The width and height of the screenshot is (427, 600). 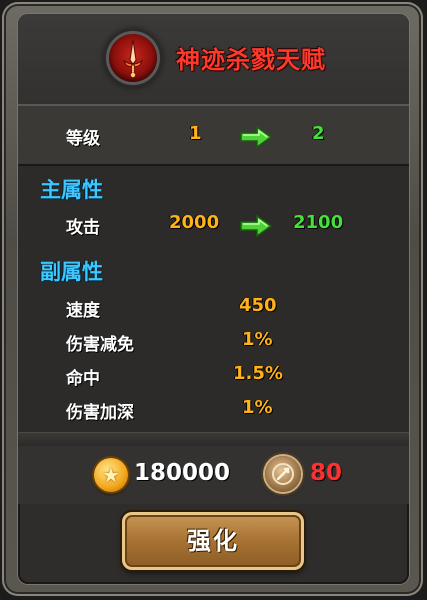 I want to click on main-attributes-heading: 主属性, so click(x=71, y=190).